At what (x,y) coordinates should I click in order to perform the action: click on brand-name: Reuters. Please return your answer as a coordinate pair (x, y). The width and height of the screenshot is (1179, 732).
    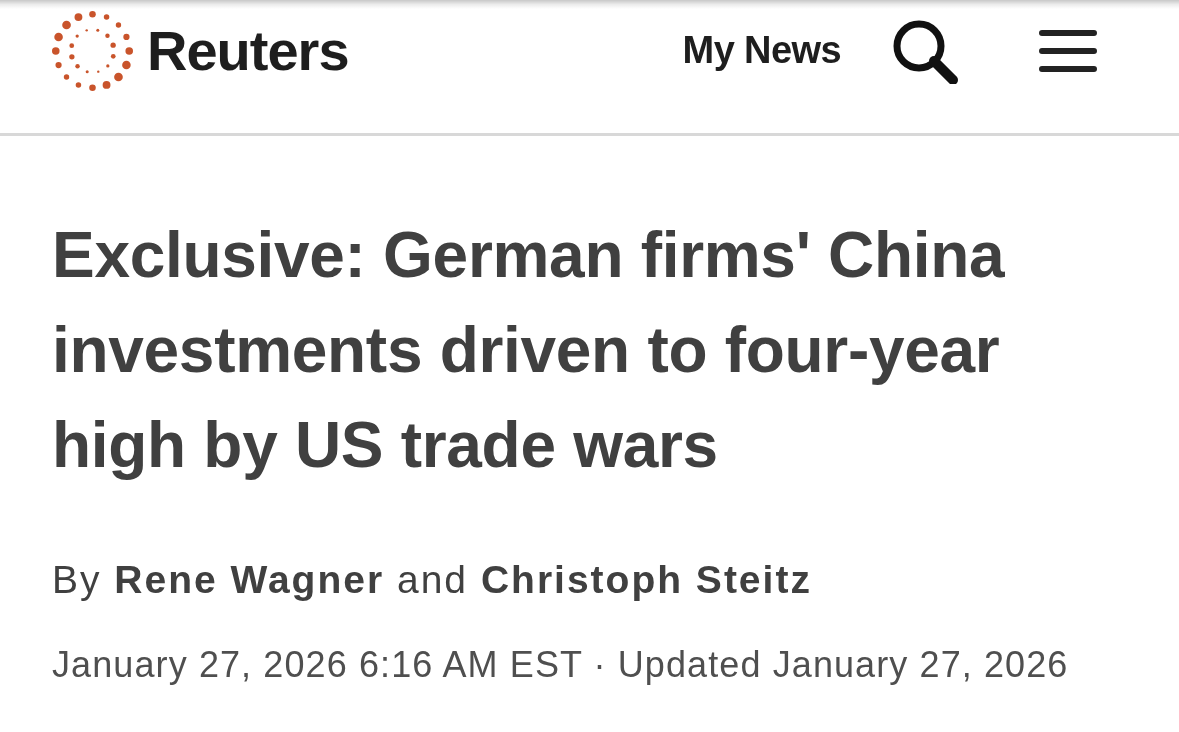
    Looking at the image, I should click on (248, 51).